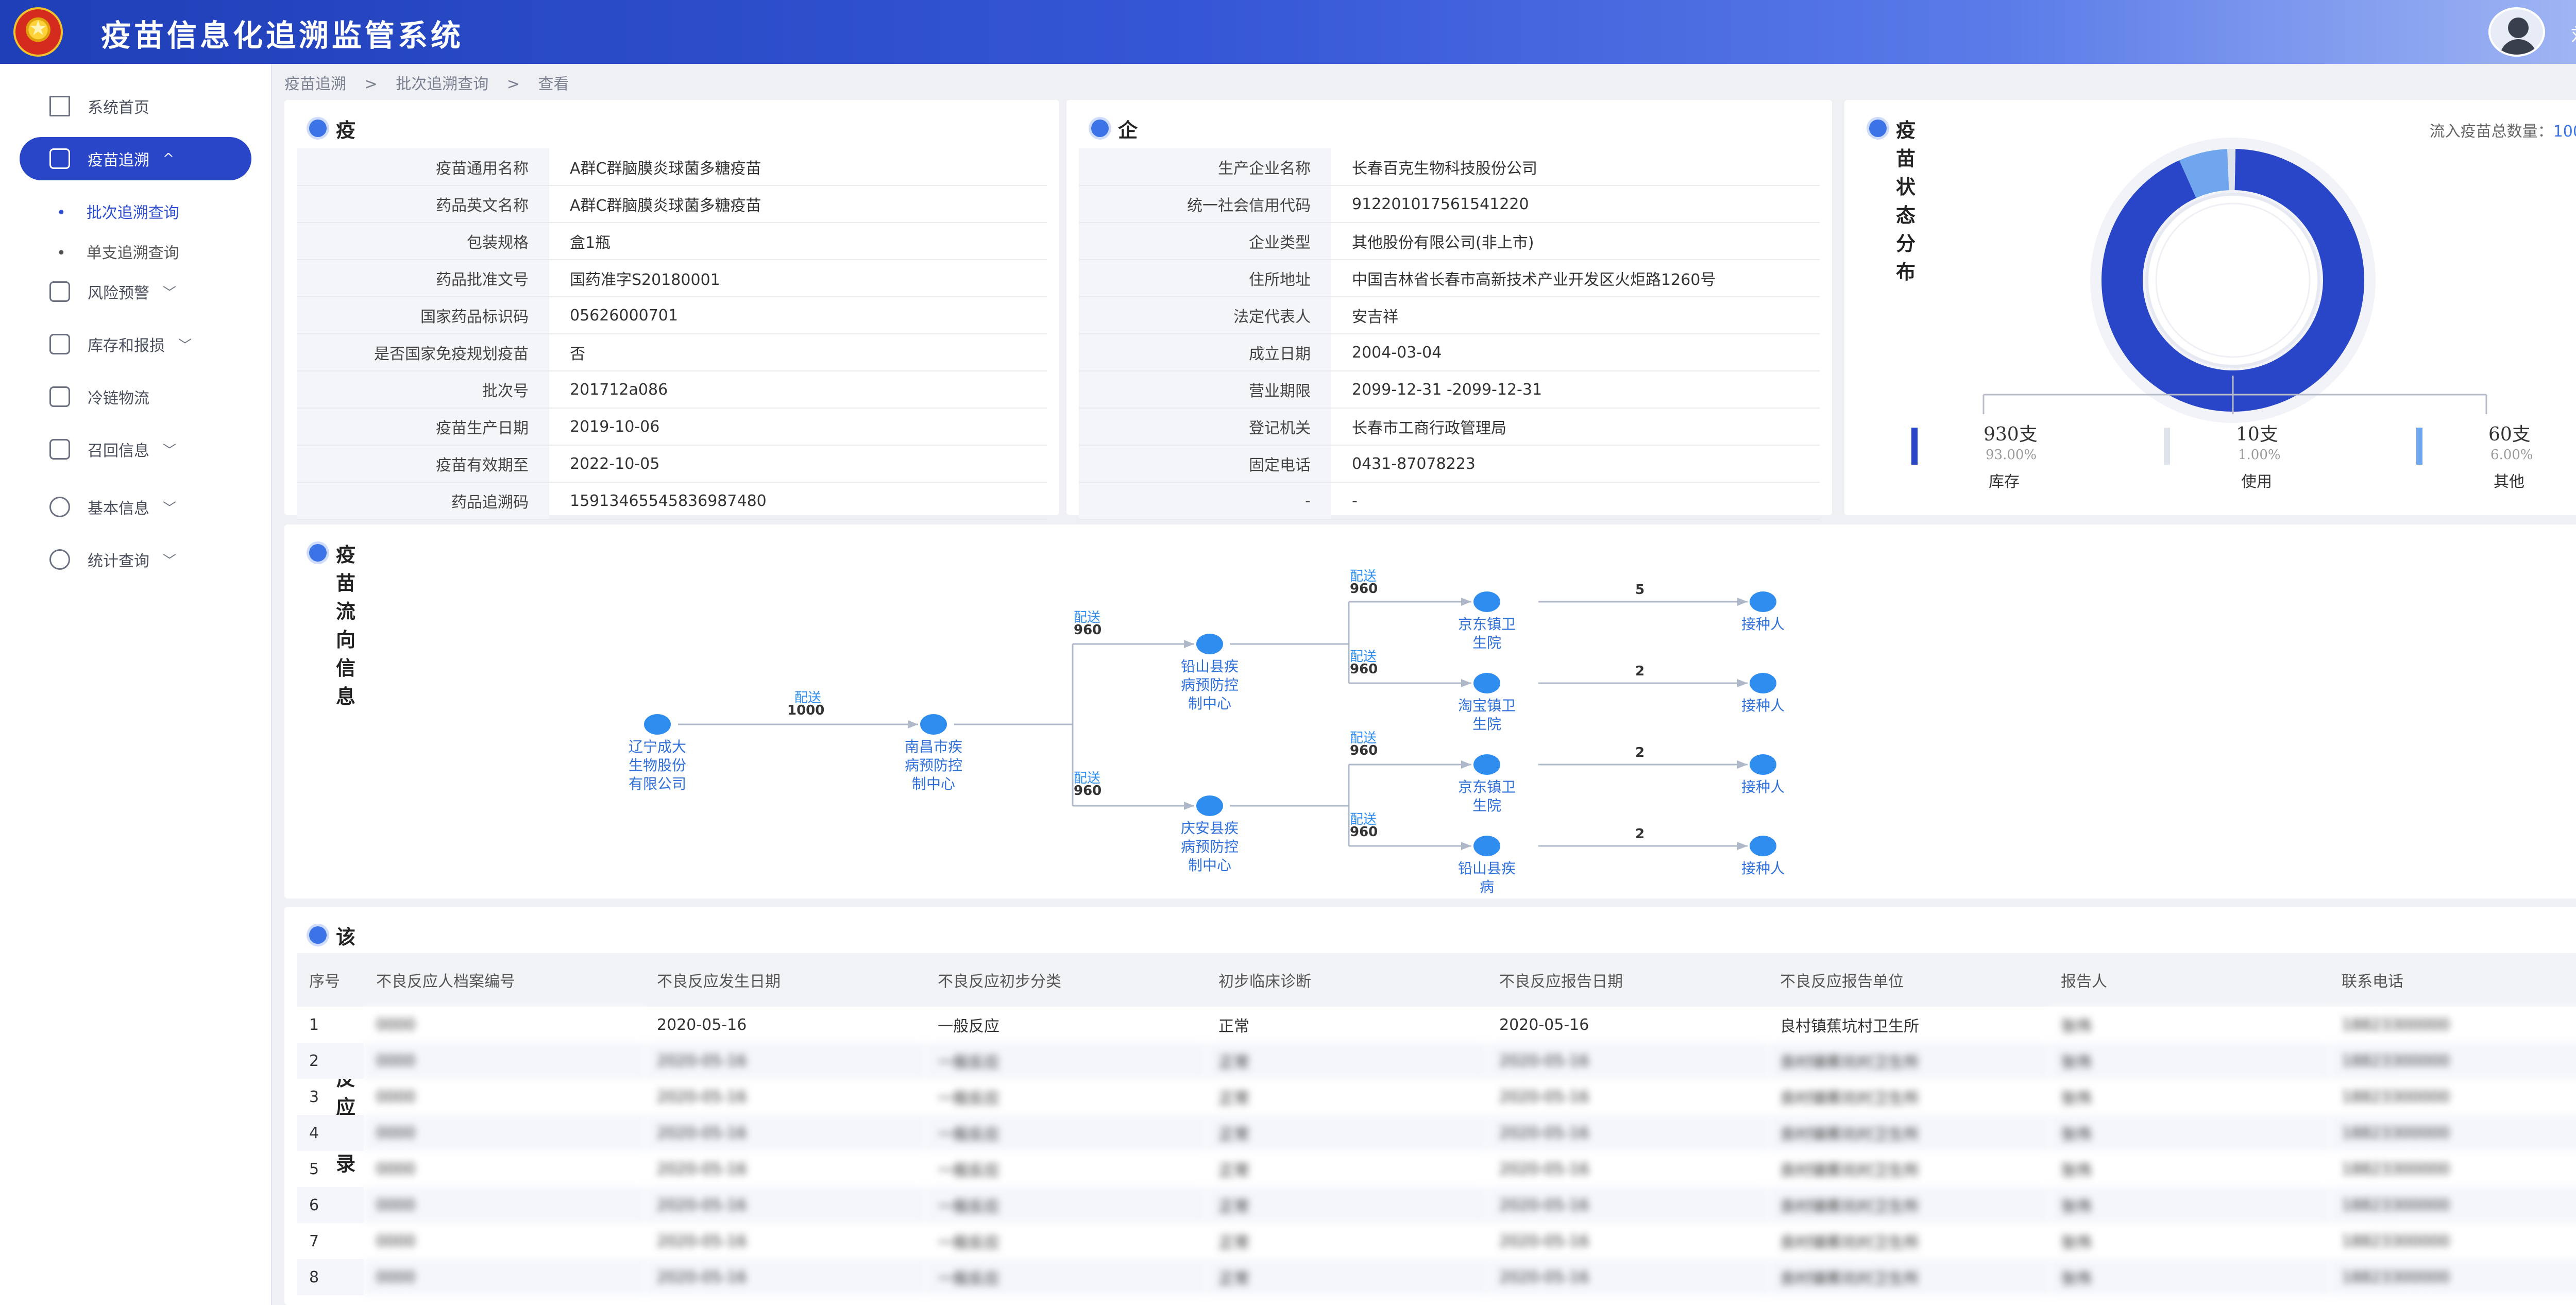  What do you see at coordinates (2188, 1061) in the screenshot?
I see `table-cell: 张伟` at bounding box center [2188, 1061].